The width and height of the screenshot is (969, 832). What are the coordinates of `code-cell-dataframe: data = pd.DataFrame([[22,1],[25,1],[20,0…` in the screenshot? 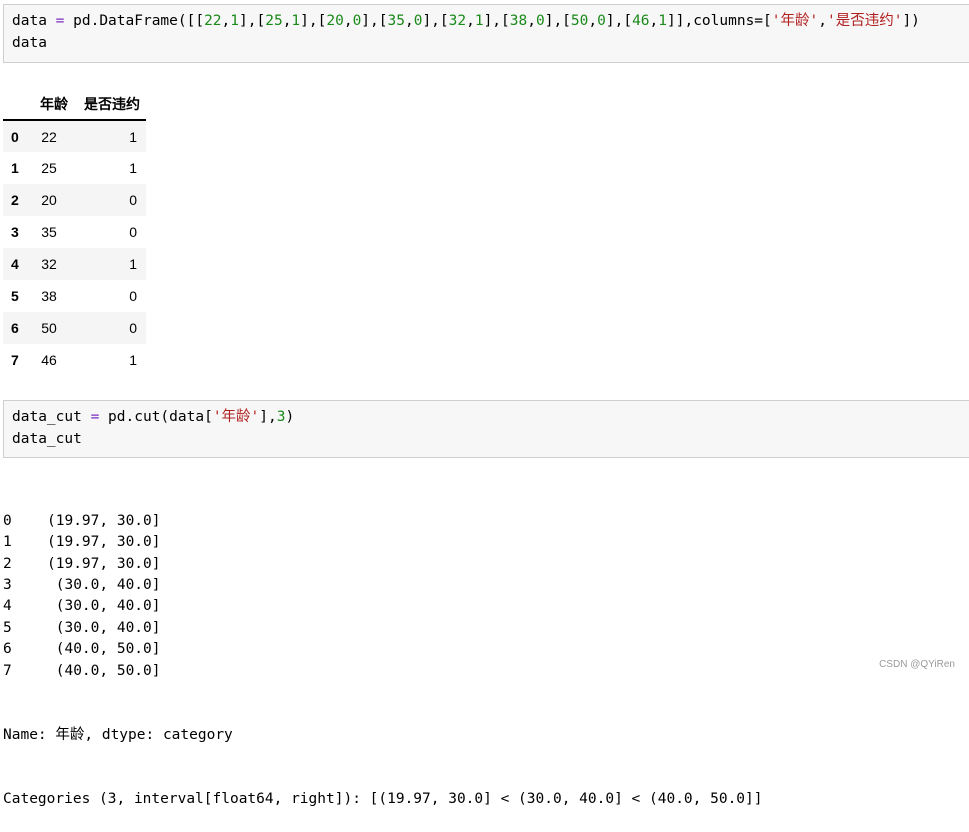 It's located at (486, 33).